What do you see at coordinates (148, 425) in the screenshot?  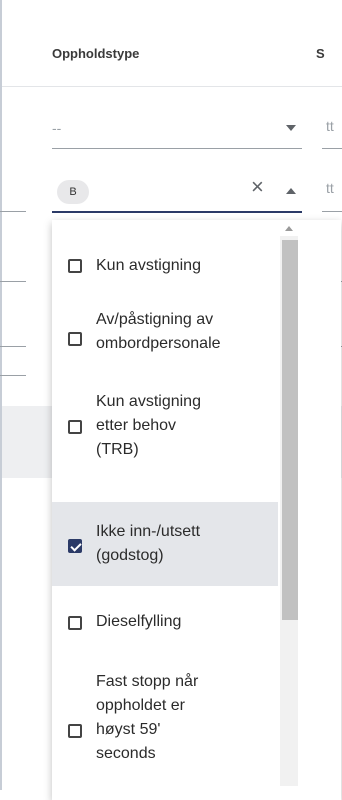 I see `option-label: Kun avstigning etter behov (TRB)` at bounding box center [148, 425].